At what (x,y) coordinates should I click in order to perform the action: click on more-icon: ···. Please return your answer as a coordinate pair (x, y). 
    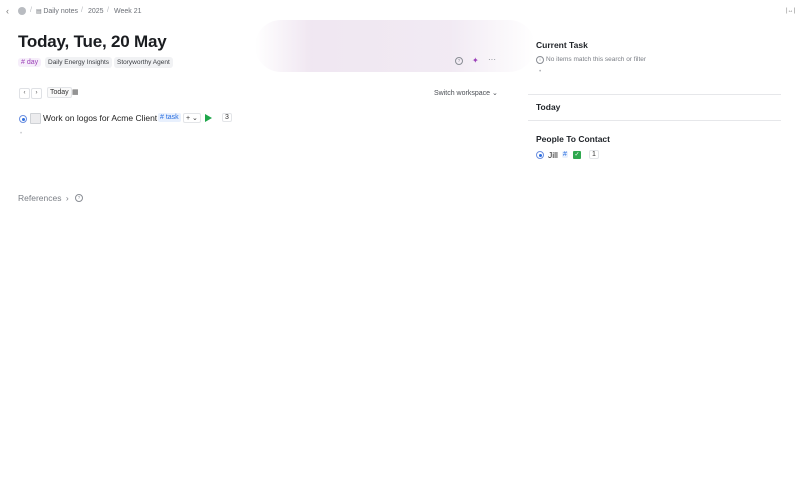
    Looking at the image, I should click on (492, 59).